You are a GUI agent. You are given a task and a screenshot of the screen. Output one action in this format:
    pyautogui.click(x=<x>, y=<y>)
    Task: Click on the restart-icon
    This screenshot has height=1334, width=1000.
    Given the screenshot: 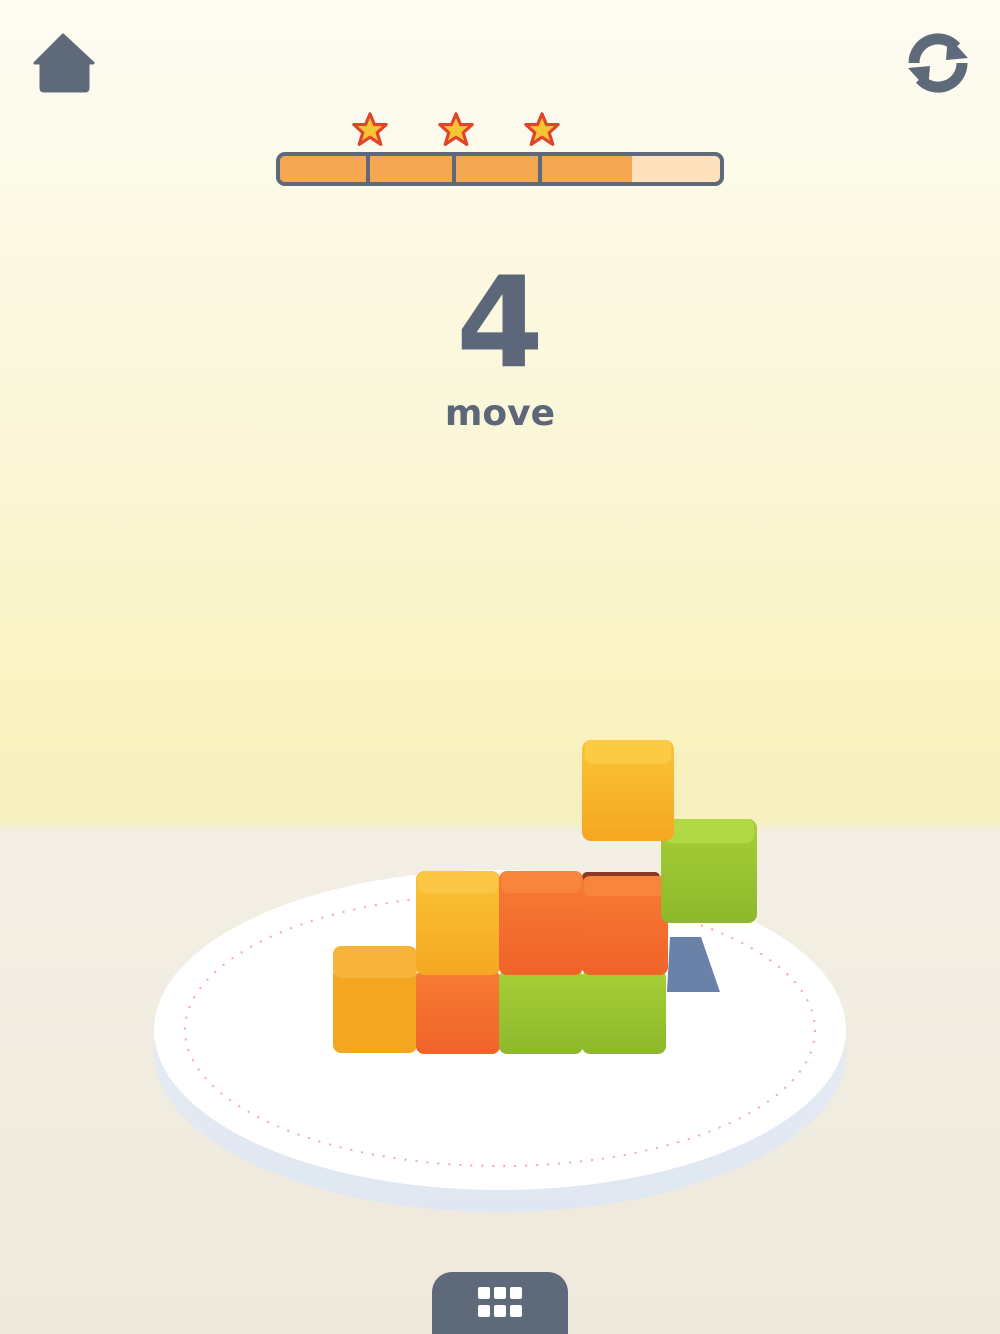 What is the action you would take?
    pyautogui.click(x=938, y=63)
    